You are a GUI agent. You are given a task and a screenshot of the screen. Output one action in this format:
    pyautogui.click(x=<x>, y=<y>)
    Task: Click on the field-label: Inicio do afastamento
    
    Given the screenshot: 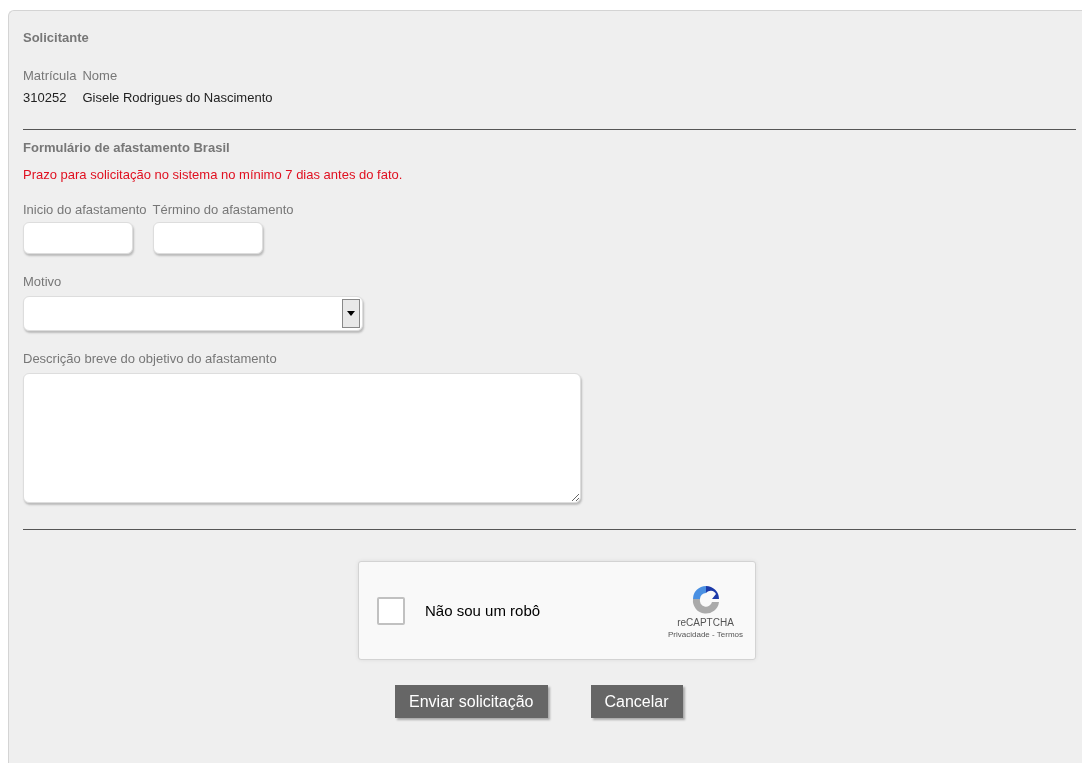 What is the action you would take?
    pyautogui.click(x=85, y=210)
    